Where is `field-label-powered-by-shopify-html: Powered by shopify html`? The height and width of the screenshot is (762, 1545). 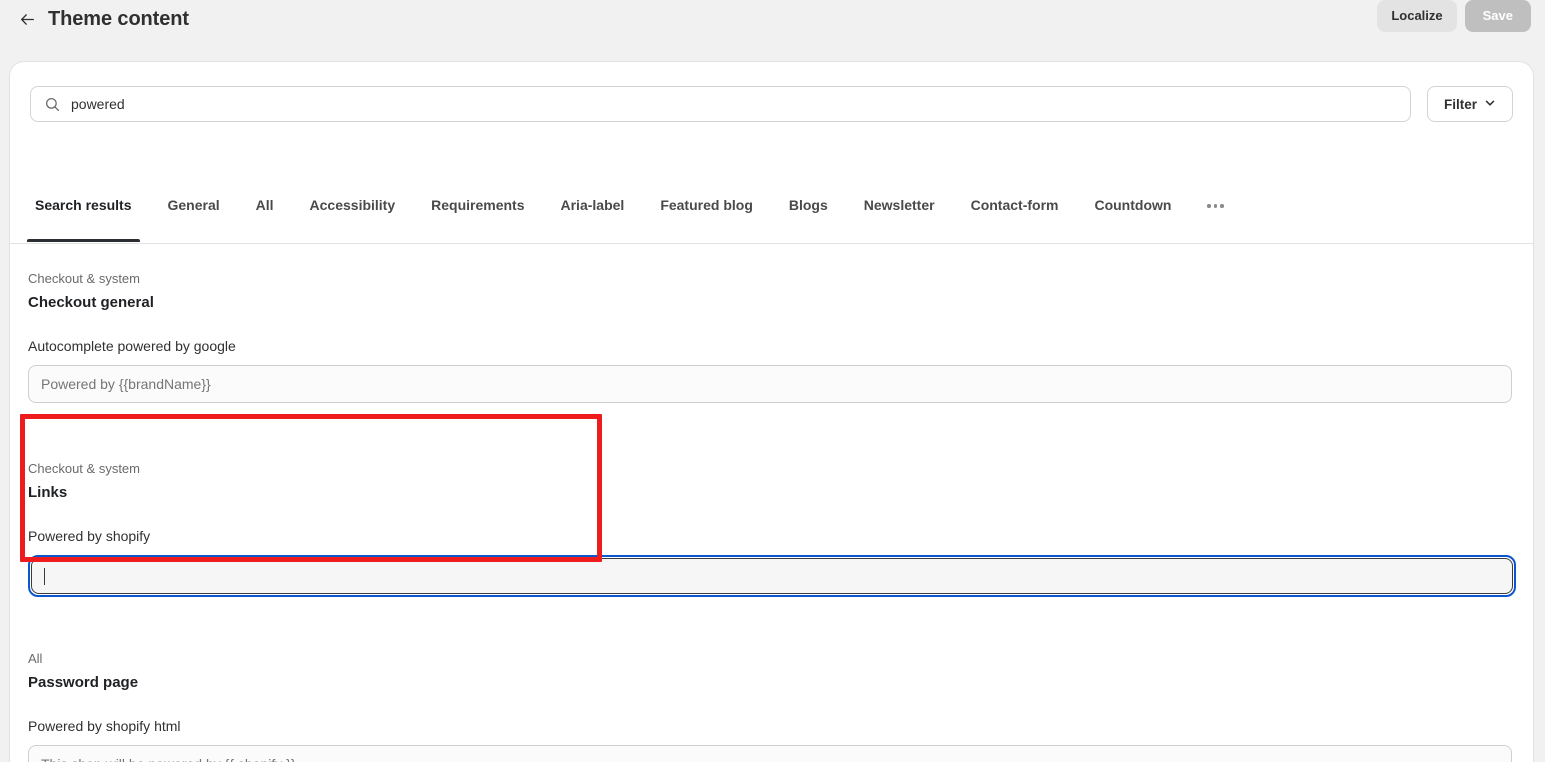 field-label-powered-by-shopify-html: Powered by shopify html is located at coordinates (104, 726).